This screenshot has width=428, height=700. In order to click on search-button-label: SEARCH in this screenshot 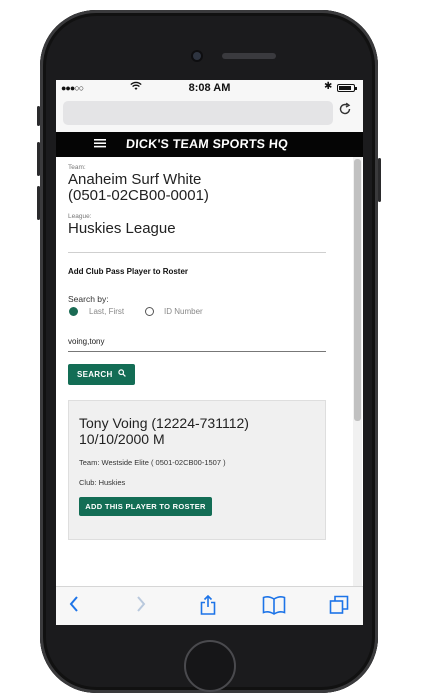, I will do `click(94, 374)`.